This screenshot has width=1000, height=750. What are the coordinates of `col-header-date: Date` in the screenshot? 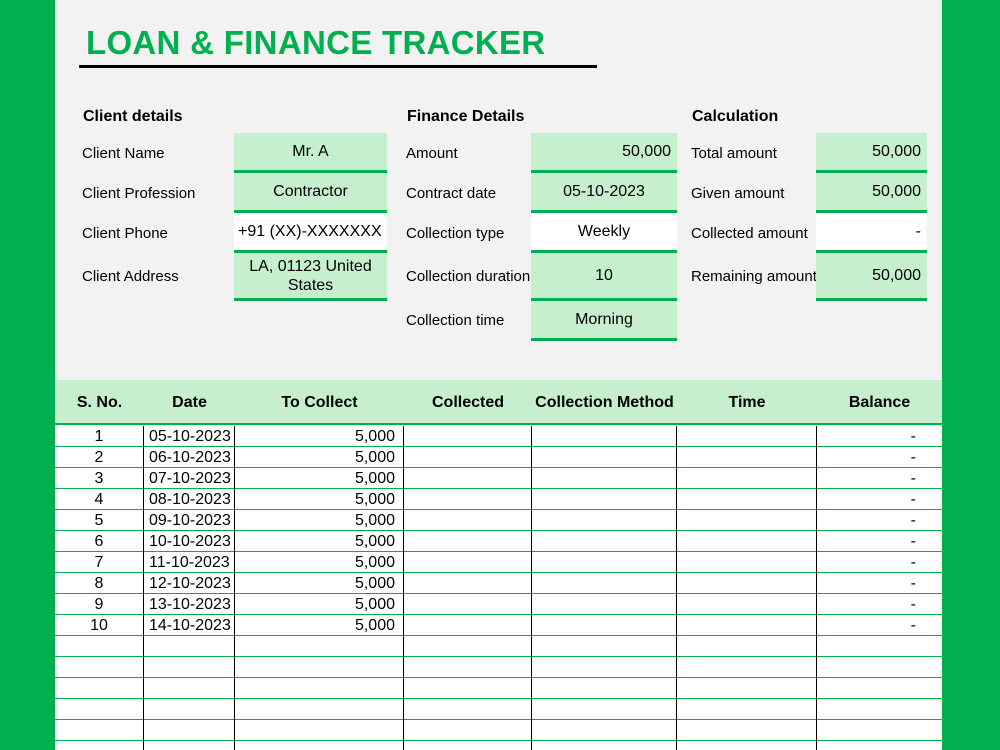 It's located at (189, 402).